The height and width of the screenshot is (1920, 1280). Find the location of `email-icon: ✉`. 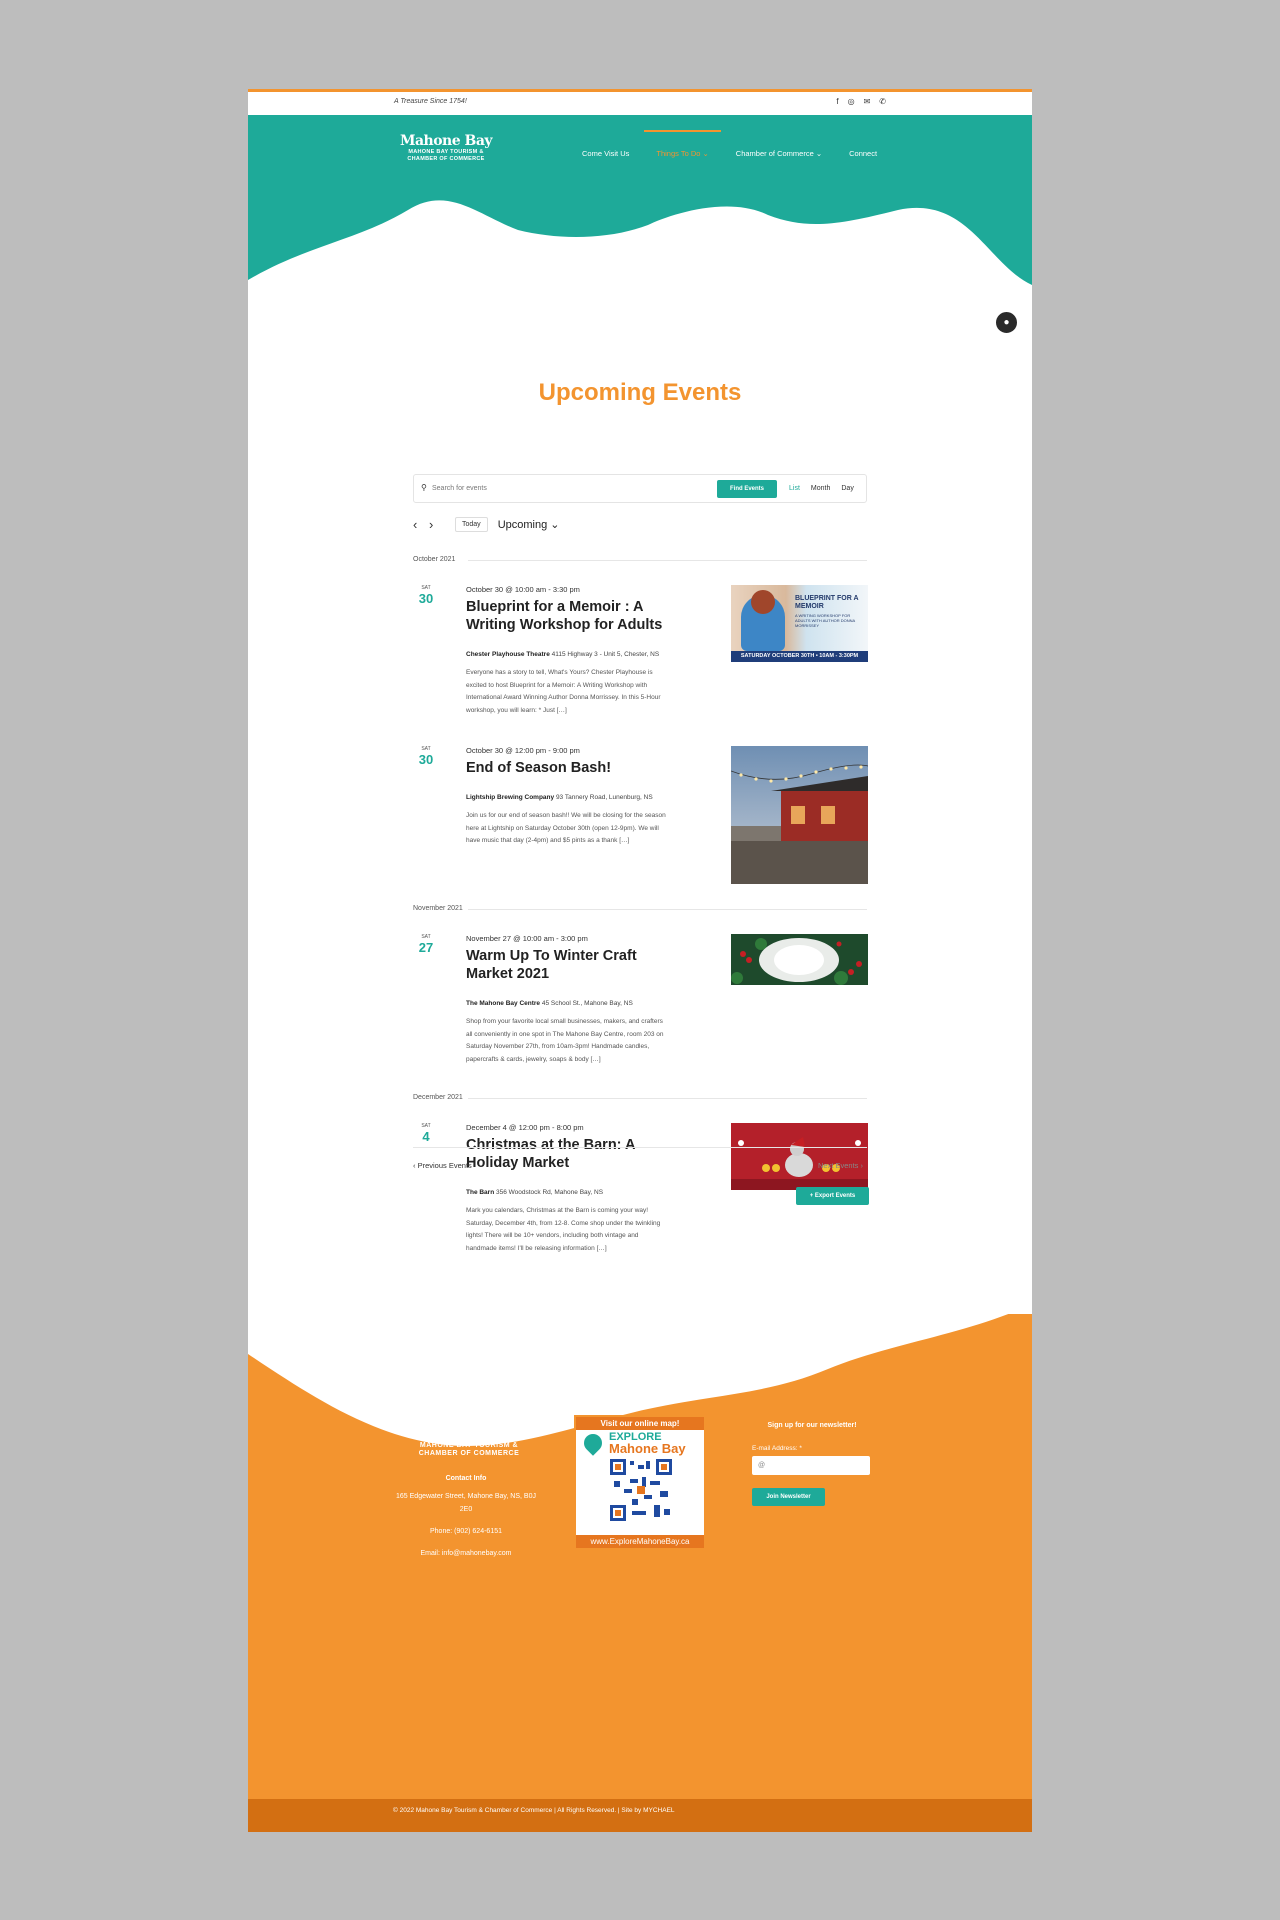

email-icon: ✉ is located at coordinates (867, 101).